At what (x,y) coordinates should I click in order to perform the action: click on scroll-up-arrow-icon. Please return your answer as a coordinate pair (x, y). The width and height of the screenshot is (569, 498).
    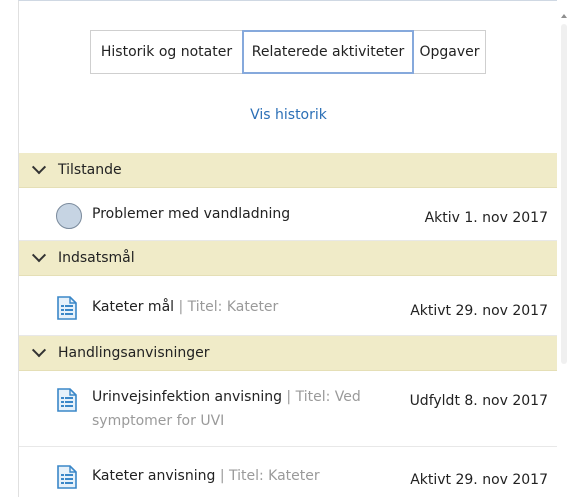
    Looking at the image, I should click on (564, 16).